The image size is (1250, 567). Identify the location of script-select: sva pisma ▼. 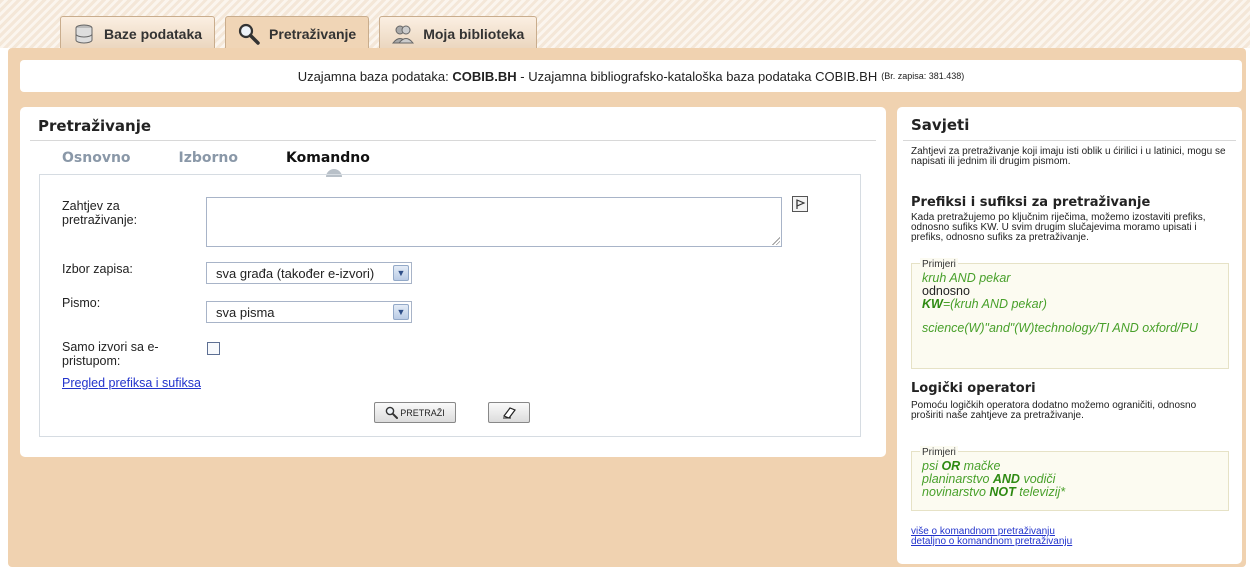
(309, 312).